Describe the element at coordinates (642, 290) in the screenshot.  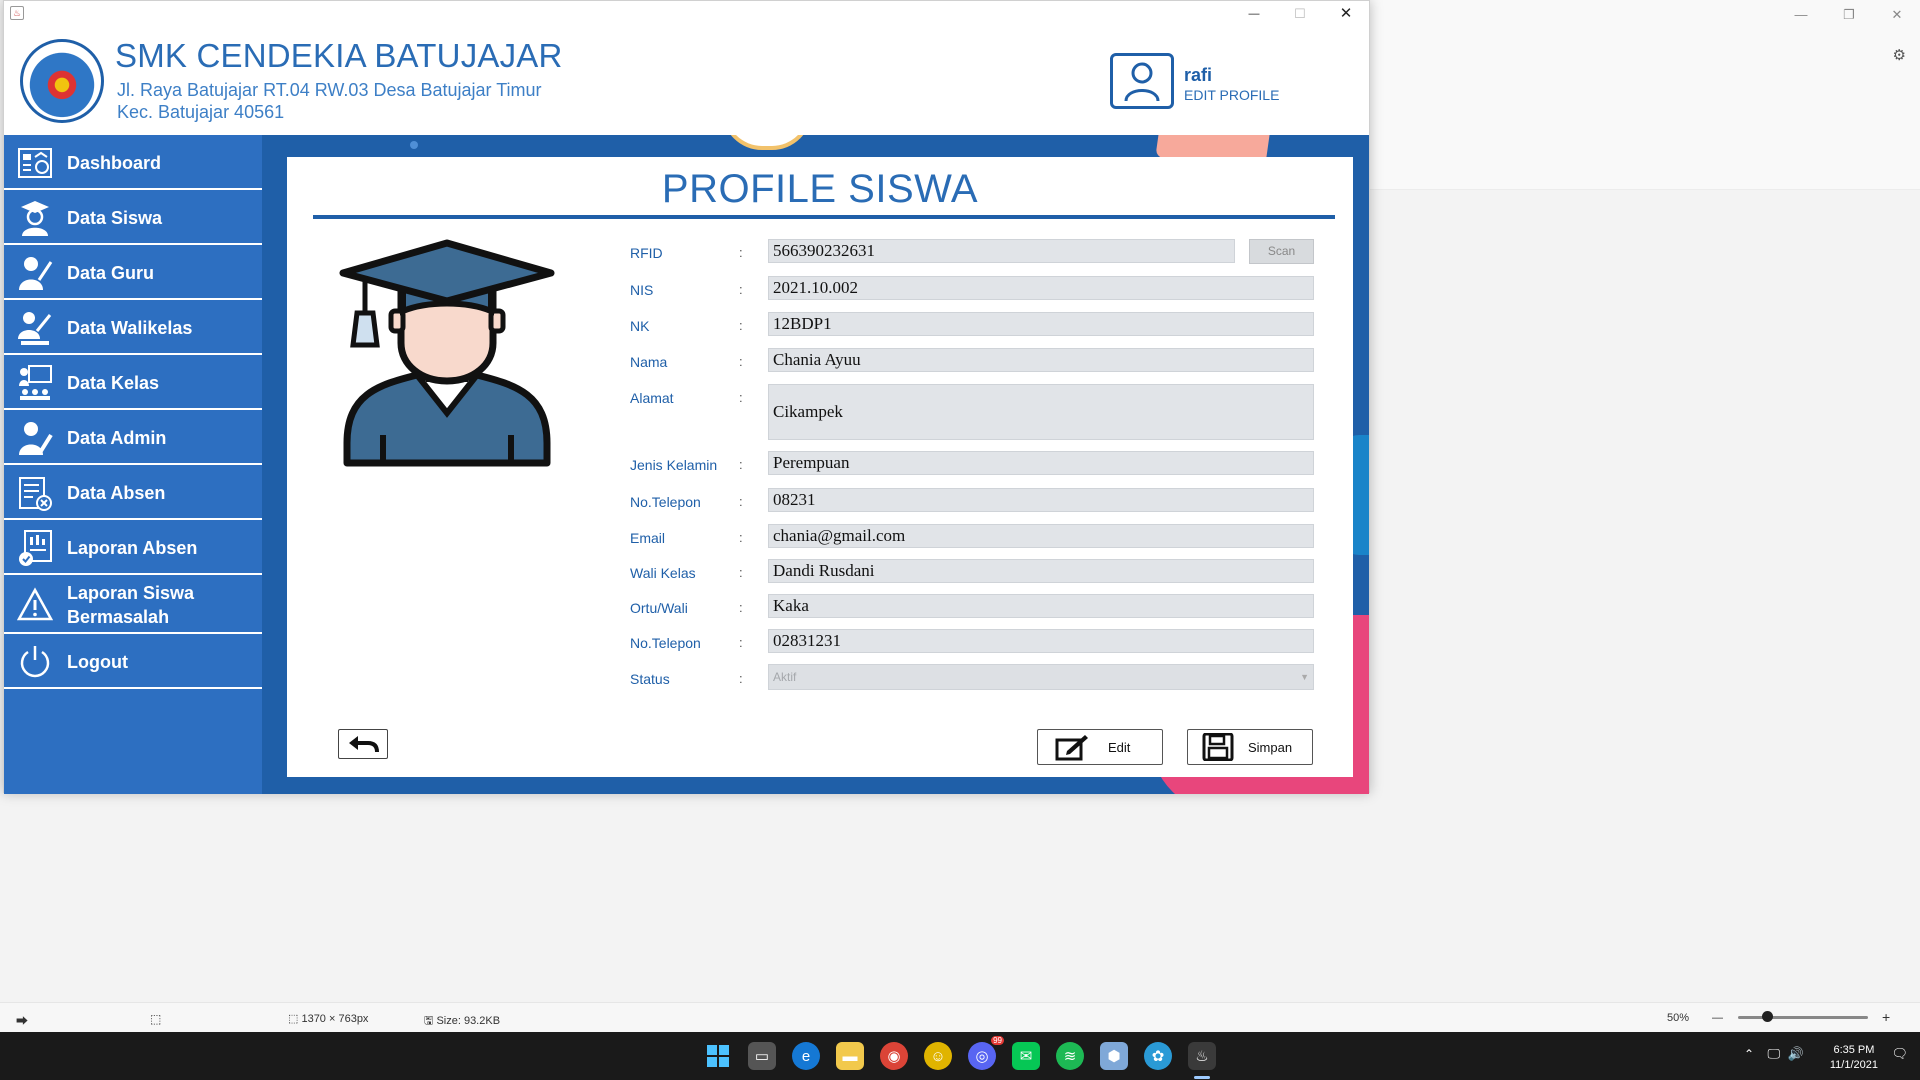
I see `nis-label: NIS` at that location.